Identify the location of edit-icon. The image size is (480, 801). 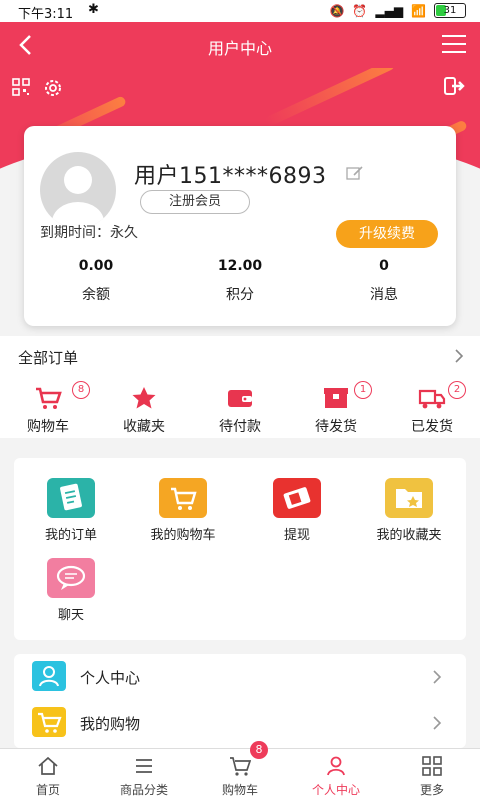
(355, 173).